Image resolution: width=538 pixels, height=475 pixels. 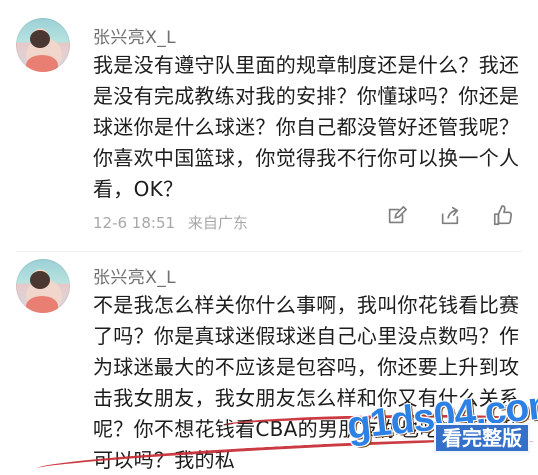 I want to click on comment-actions, so click(x=450, y=216).